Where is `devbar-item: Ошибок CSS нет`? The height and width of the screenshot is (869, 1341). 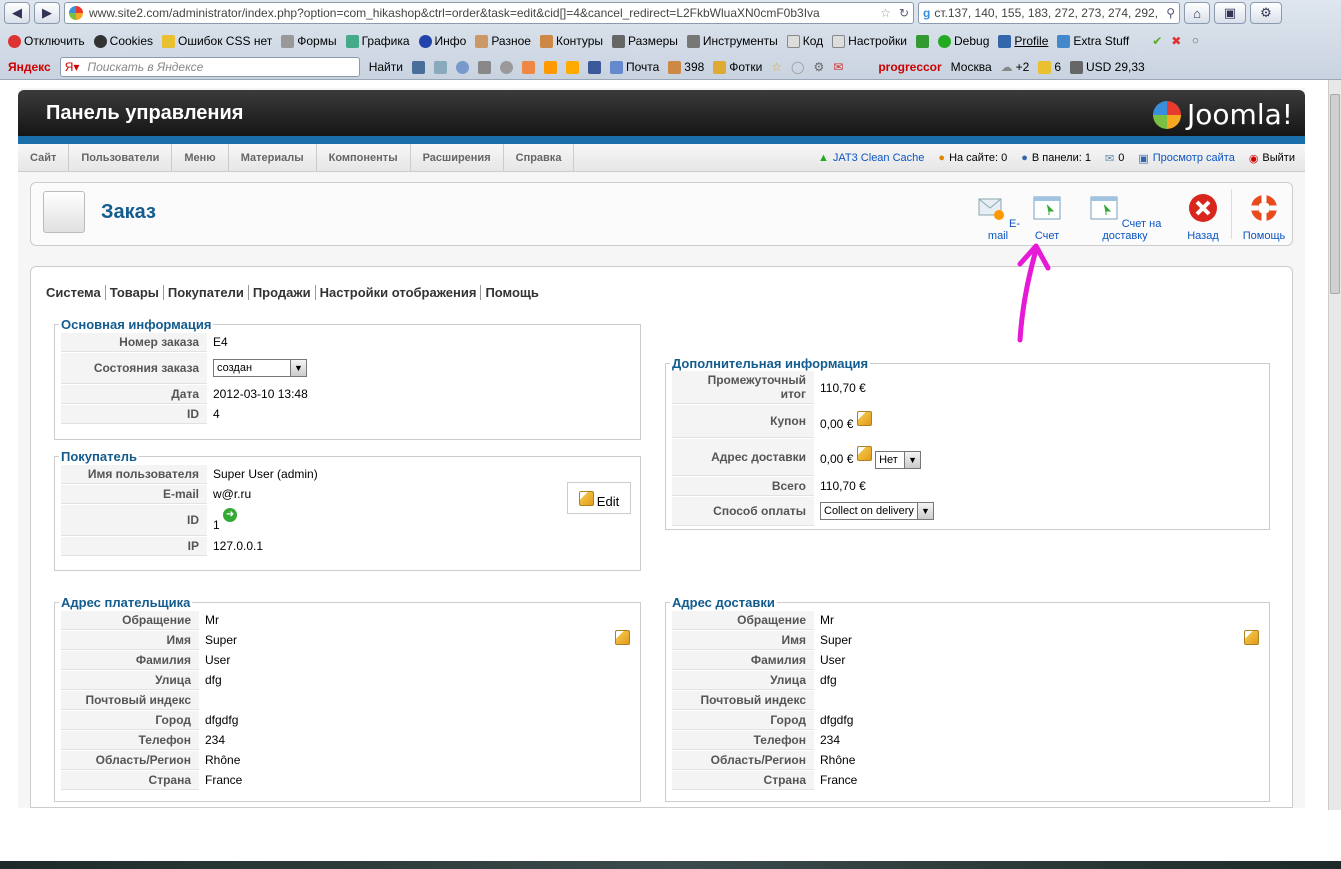 devbar-item: Ошибок CSS нет is located at coordinates (217, 41).